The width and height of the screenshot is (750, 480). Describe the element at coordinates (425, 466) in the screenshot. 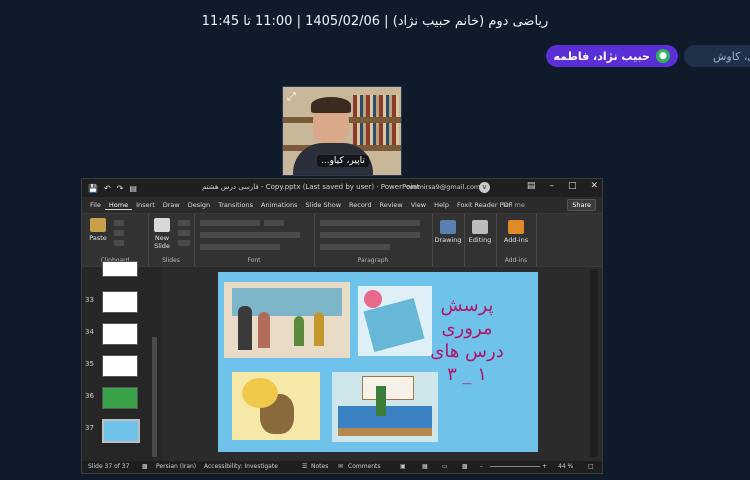

I see `slide-sorter-icon: ▦` at that location.